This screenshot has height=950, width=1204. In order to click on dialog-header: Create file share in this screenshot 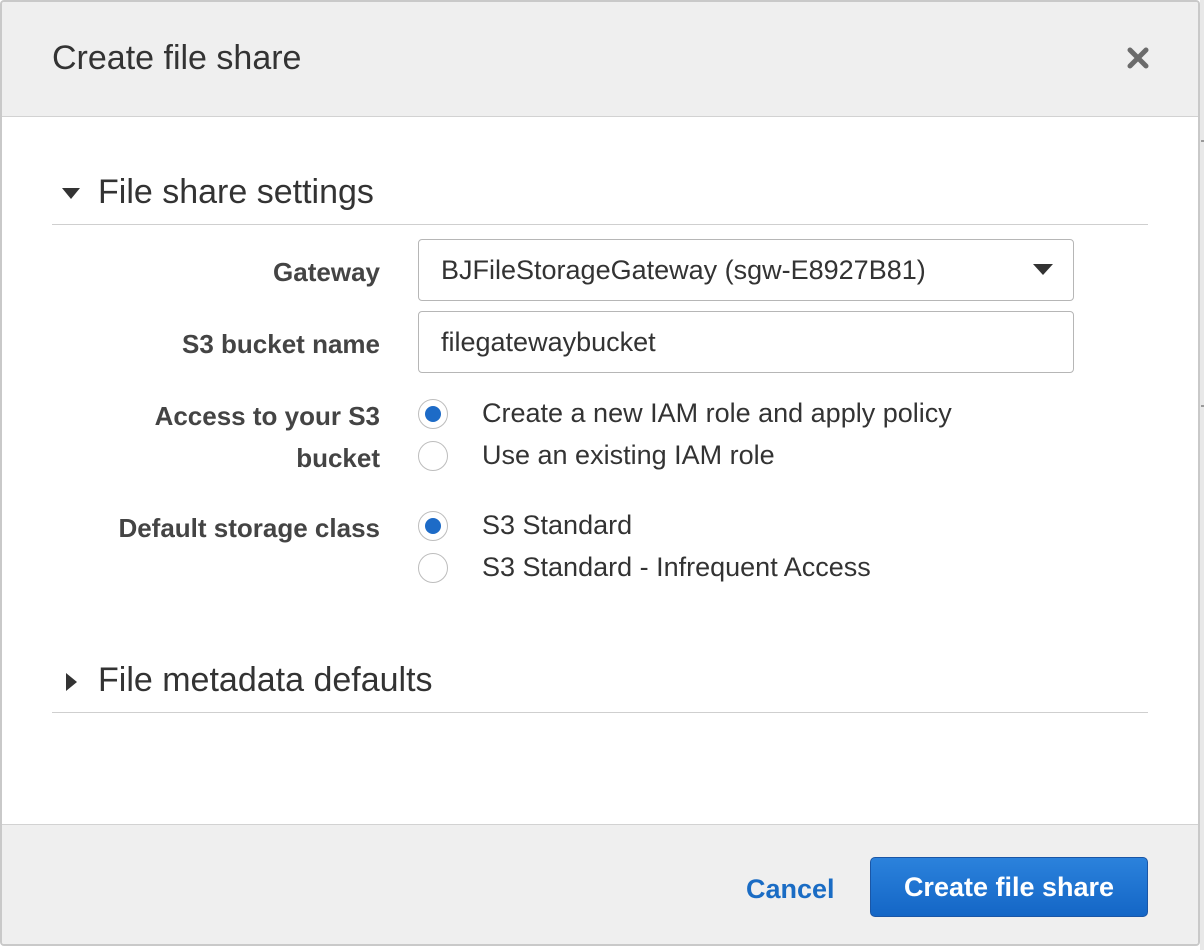, I will do `click(600, 59)`.